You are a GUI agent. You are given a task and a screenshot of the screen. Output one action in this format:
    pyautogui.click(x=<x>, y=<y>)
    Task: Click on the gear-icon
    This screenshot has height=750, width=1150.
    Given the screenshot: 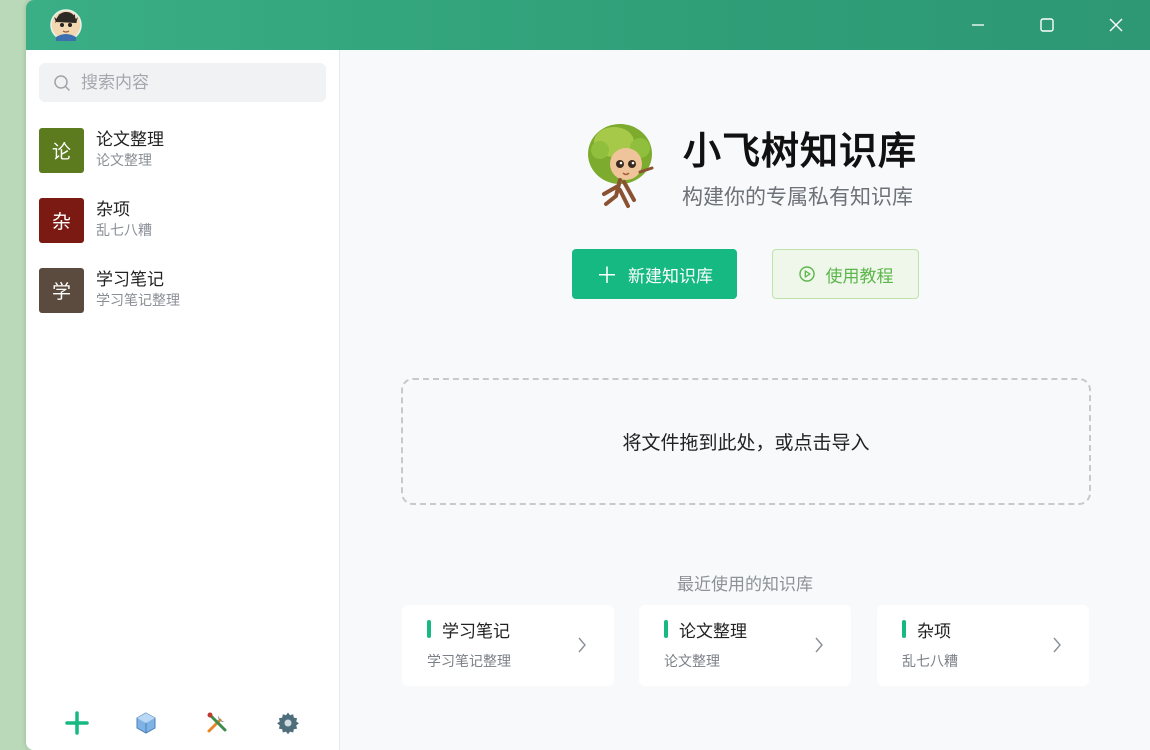 What is the action you would take?
    pyautogui.click(x=288, y=723)
    